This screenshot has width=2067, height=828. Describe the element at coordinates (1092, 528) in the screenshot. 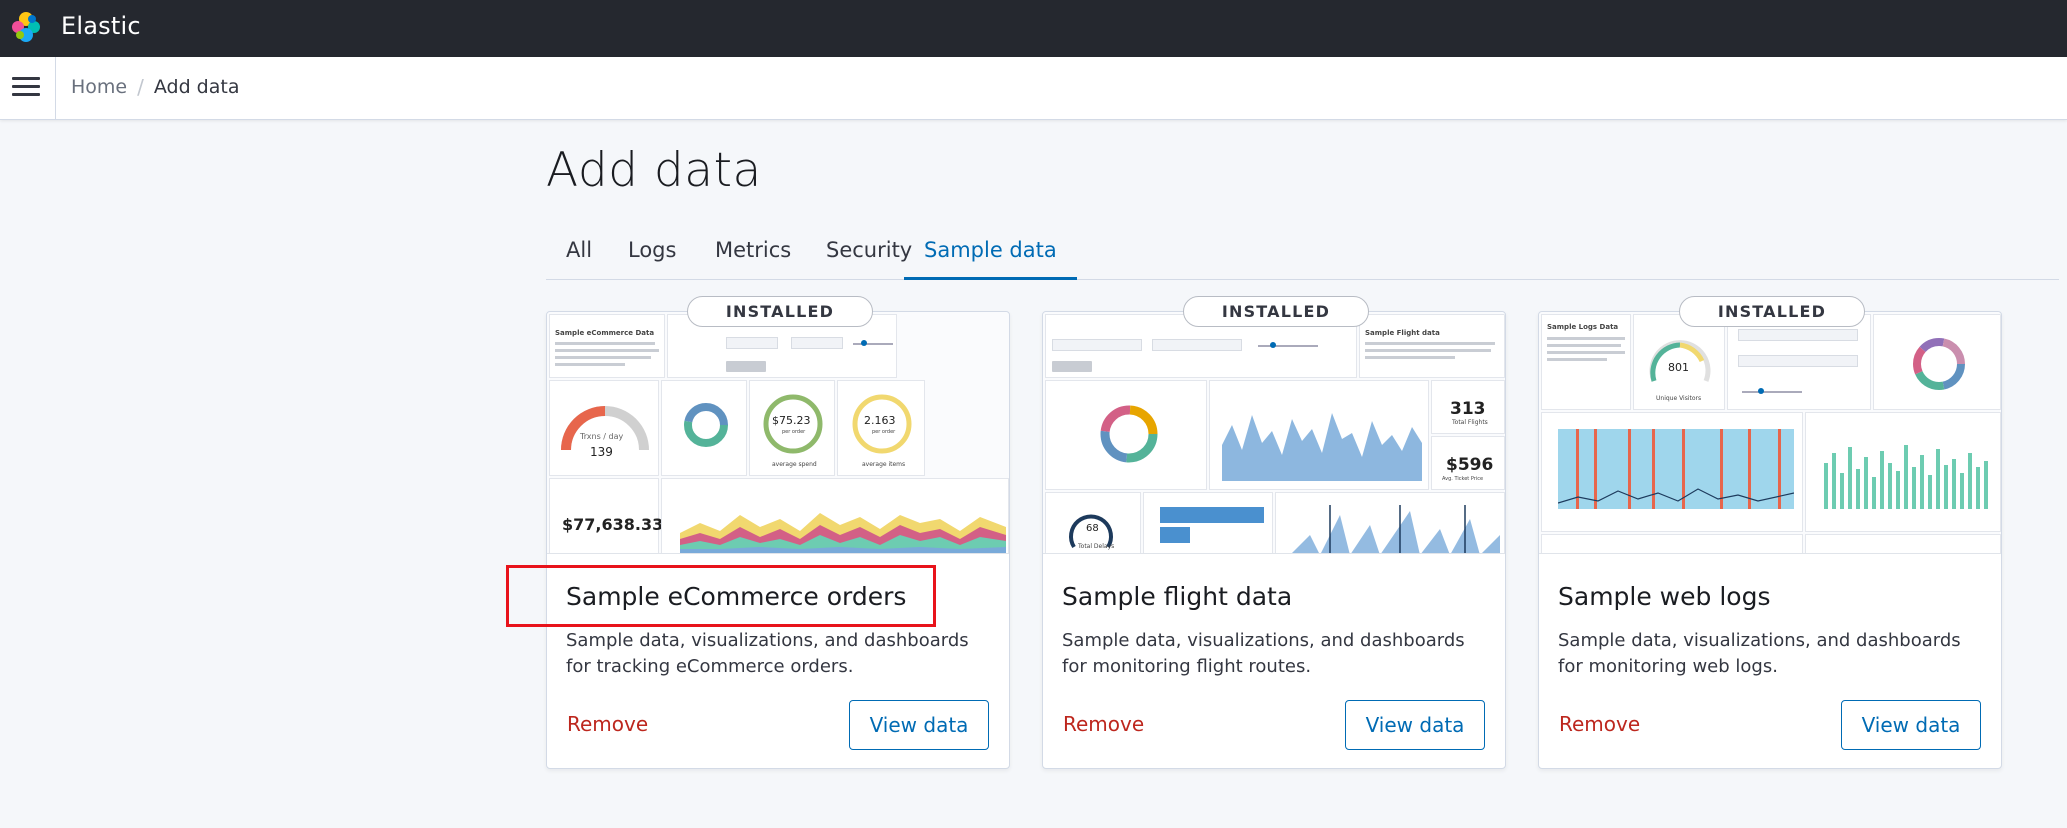

I see `delays-value: 68` at that location.